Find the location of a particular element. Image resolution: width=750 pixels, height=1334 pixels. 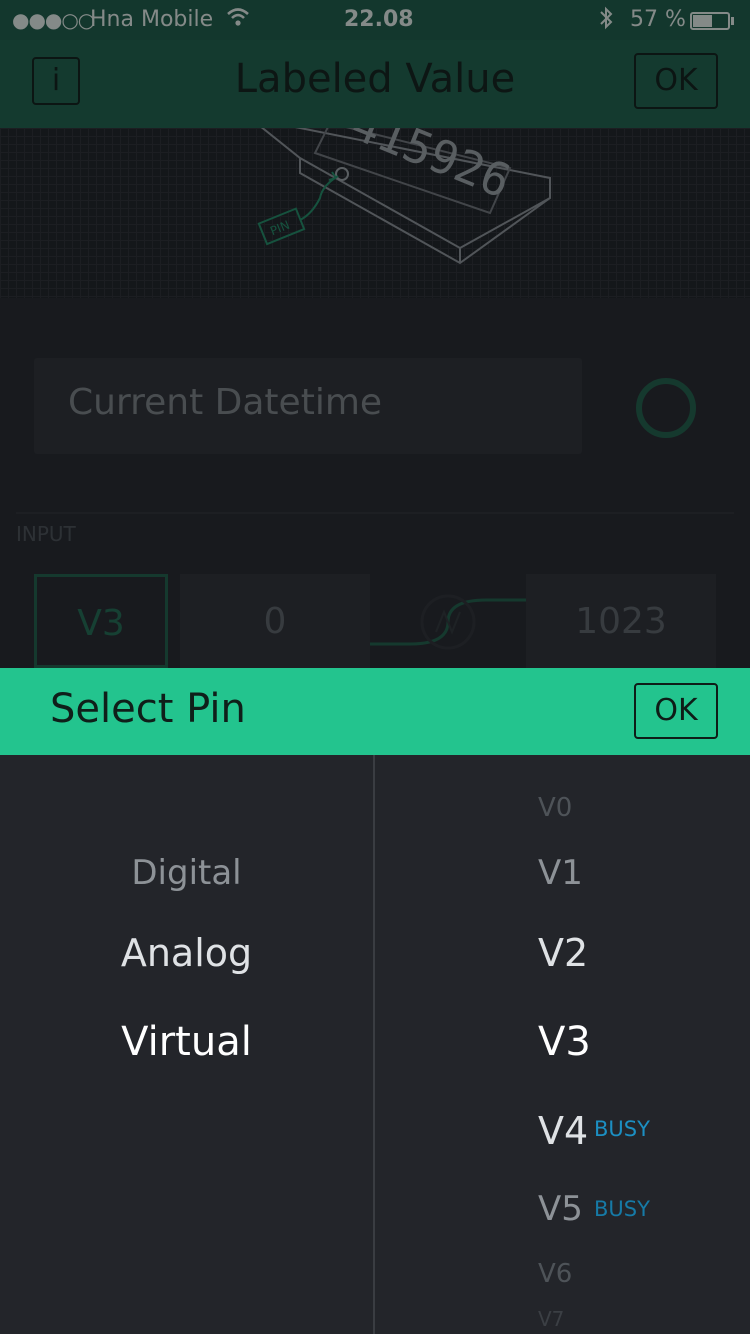

type-option-digital: Digital is located at coordinates (186, 873).